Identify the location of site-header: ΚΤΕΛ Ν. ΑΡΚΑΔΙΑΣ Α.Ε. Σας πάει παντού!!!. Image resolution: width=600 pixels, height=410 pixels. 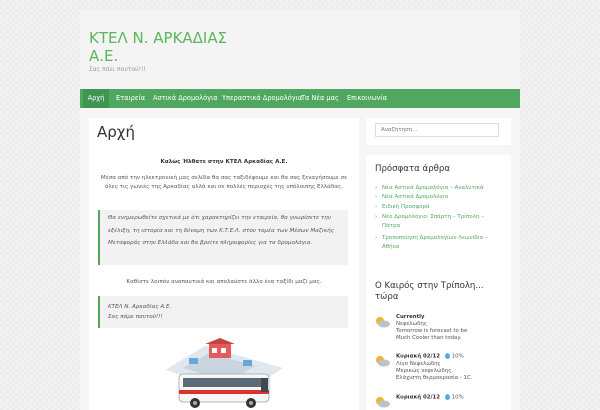
(300, 49).